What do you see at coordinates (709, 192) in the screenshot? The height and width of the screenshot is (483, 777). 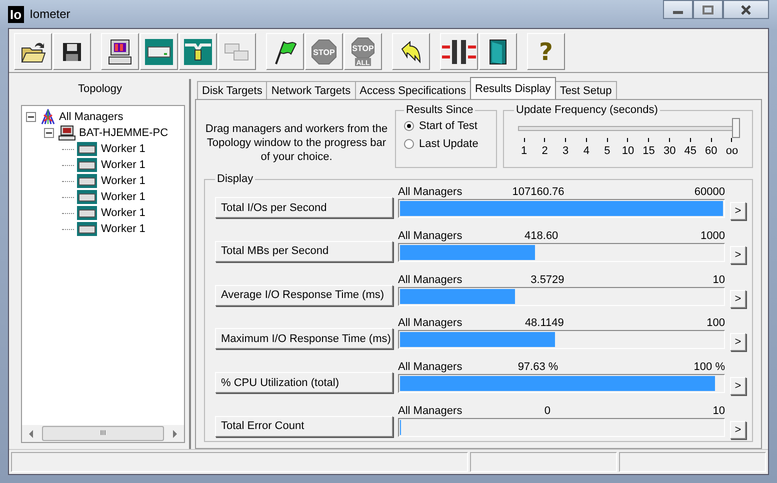 I see `max-label: 60000` at bounding box center [709, 192].